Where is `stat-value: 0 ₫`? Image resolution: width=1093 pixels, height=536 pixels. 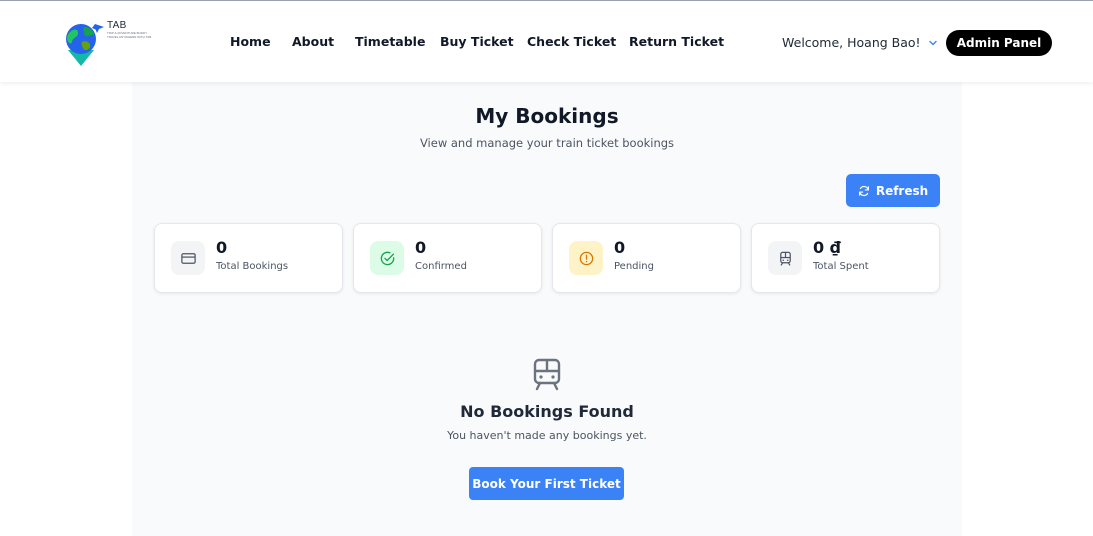
stat-value: 0 ₫ is located at coordinates (827, 247).